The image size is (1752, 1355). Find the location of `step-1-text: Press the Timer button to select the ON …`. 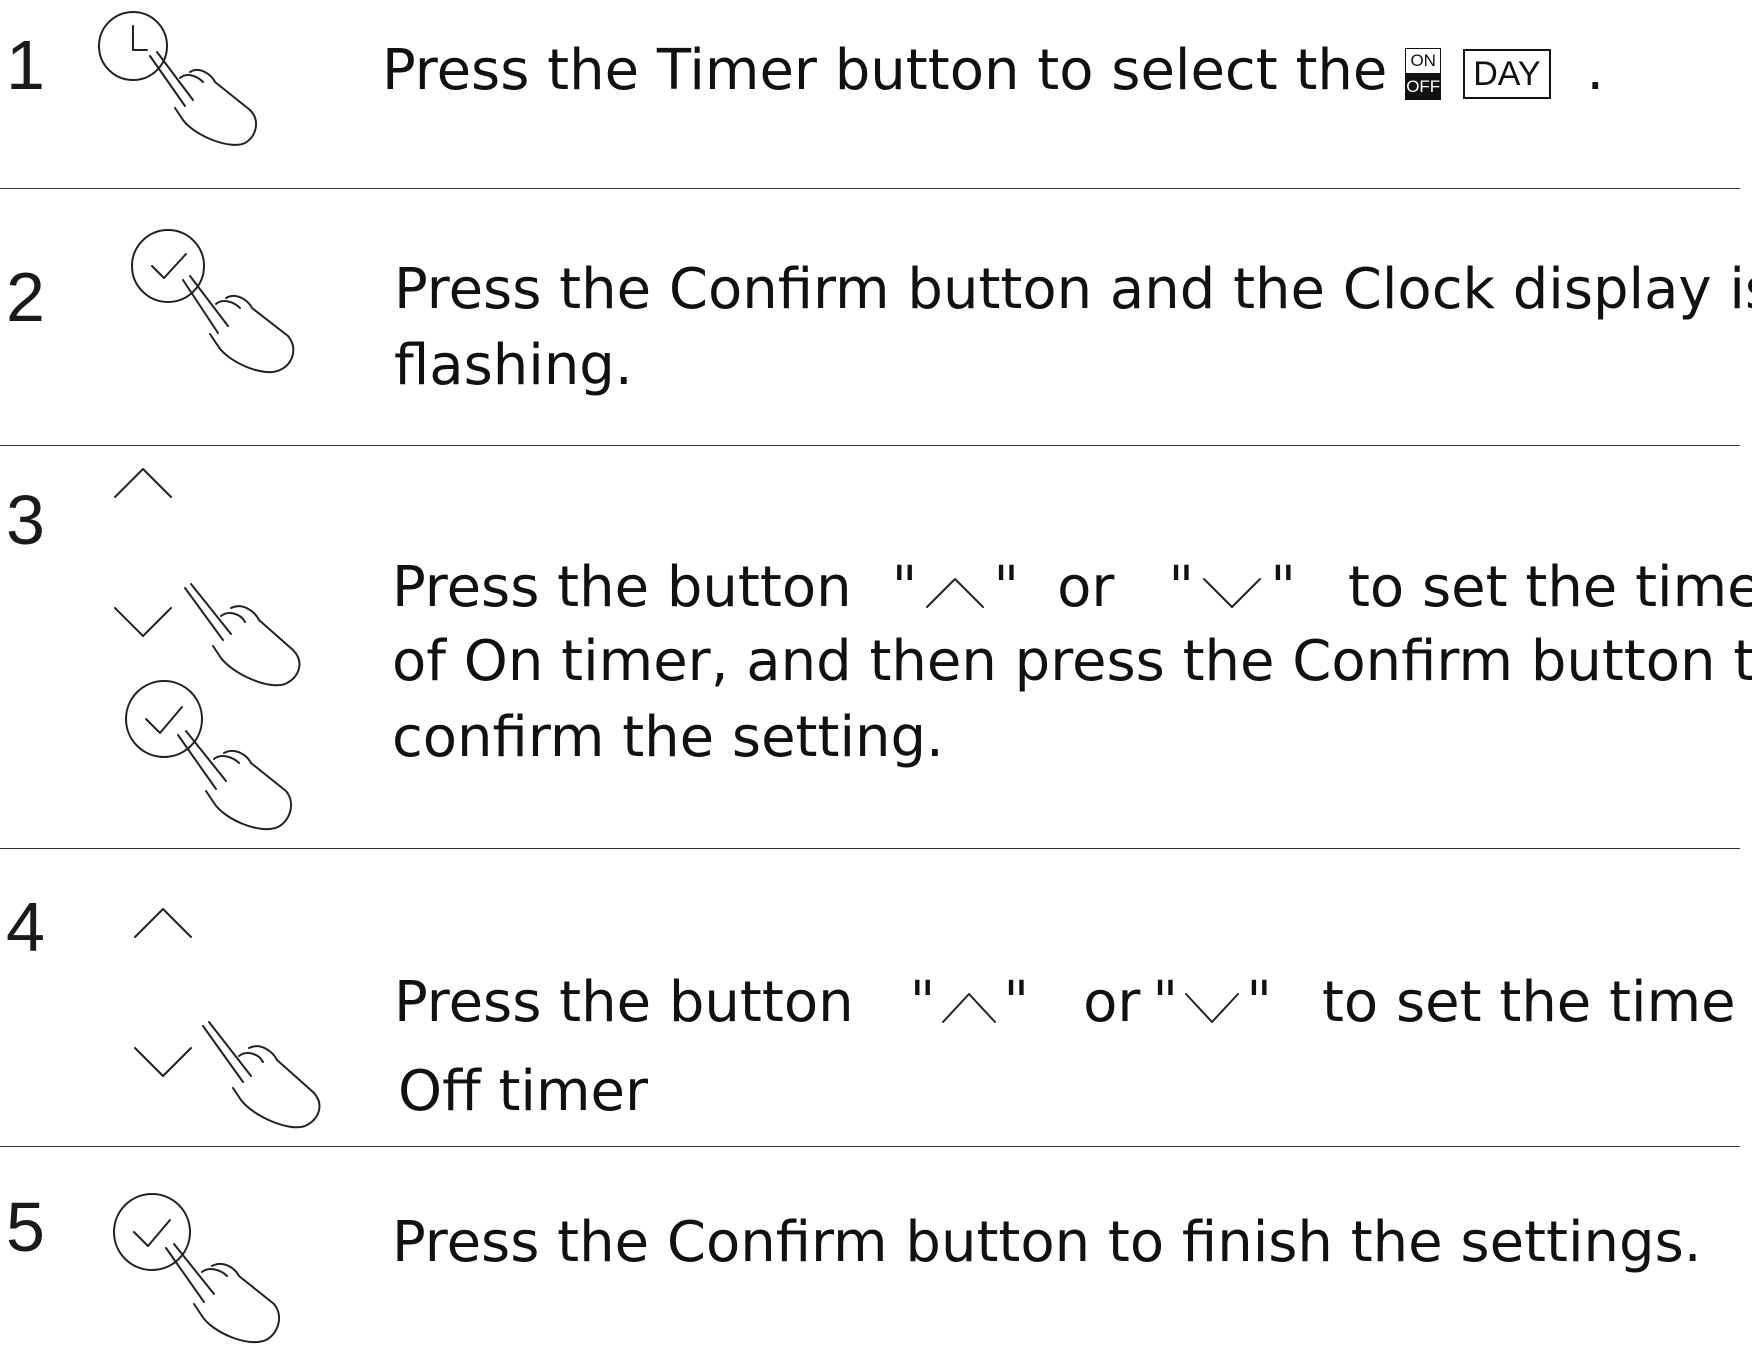

step-1-text: Press the Timer button to select the ON … is located at coordinates (993, 71).